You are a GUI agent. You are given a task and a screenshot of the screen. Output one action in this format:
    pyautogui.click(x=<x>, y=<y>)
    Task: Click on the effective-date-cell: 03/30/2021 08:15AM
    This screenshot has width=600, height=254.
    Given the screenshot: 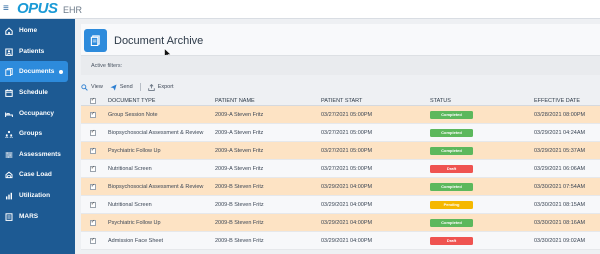 What is the action you would take?
    pyautogui.click(x=560, y=204)
    